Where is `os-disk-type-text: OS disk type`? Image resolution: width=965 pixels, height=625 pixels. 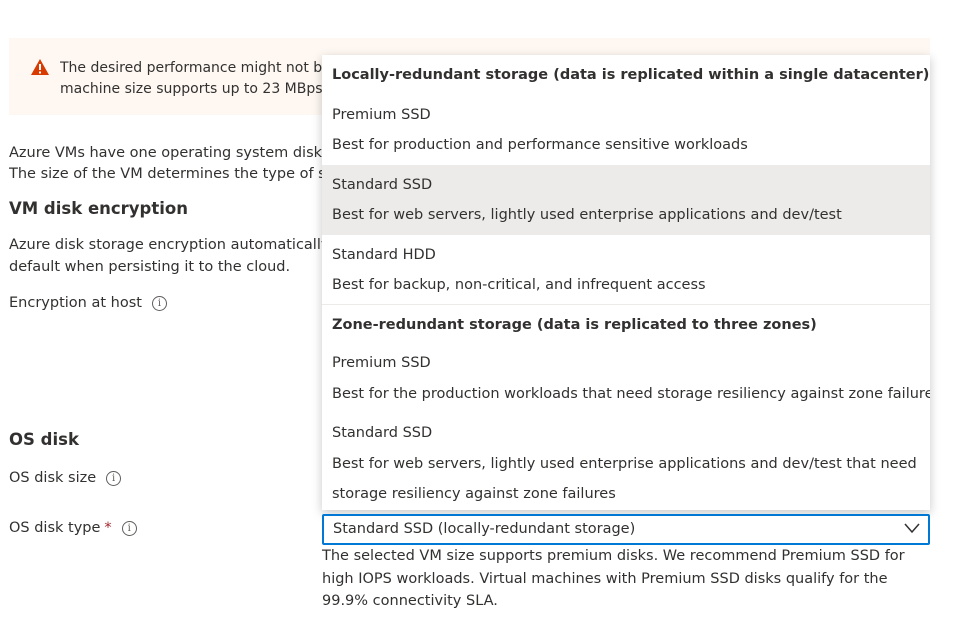 os-disk-type-text: OS disk type is located at coordinates (55, 528).